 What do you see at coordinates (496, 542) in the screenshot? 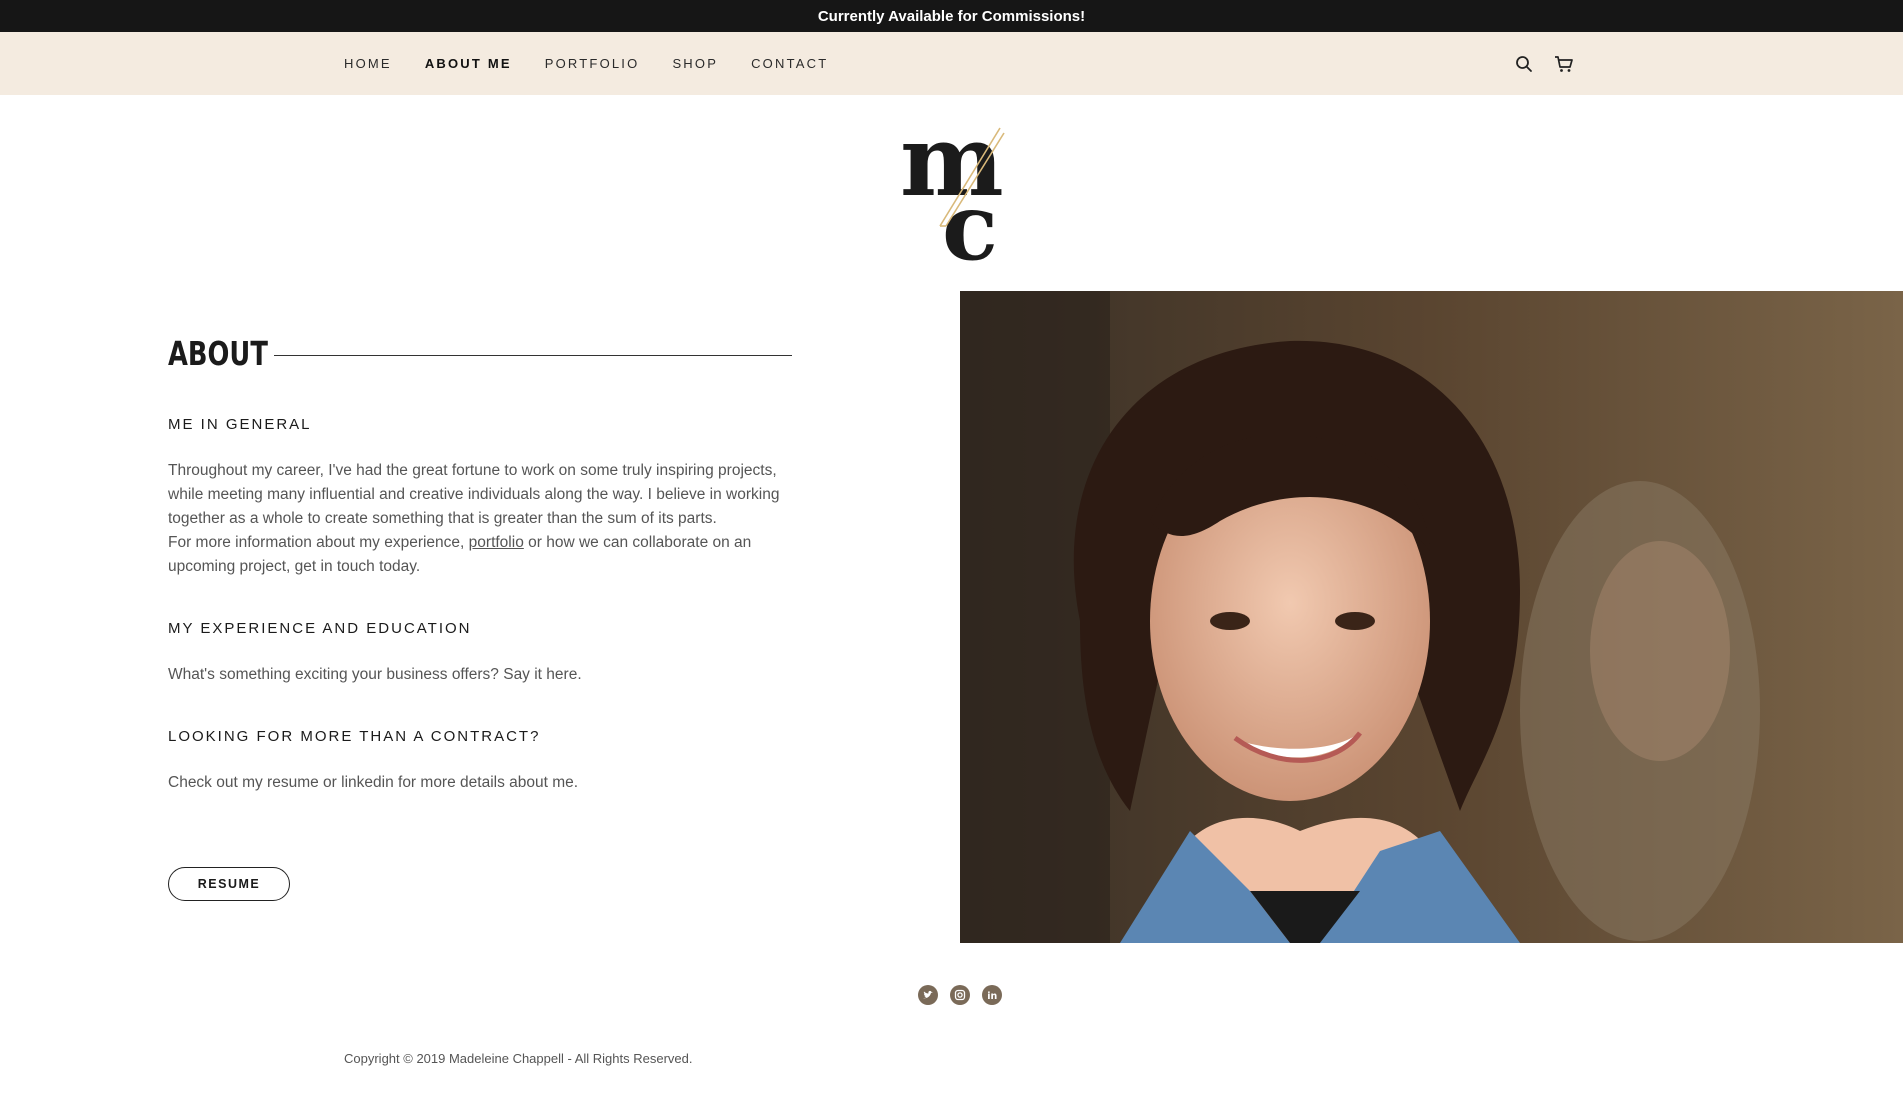
I see `portfolio-link: portfolio` at bounding box center [496, 542].